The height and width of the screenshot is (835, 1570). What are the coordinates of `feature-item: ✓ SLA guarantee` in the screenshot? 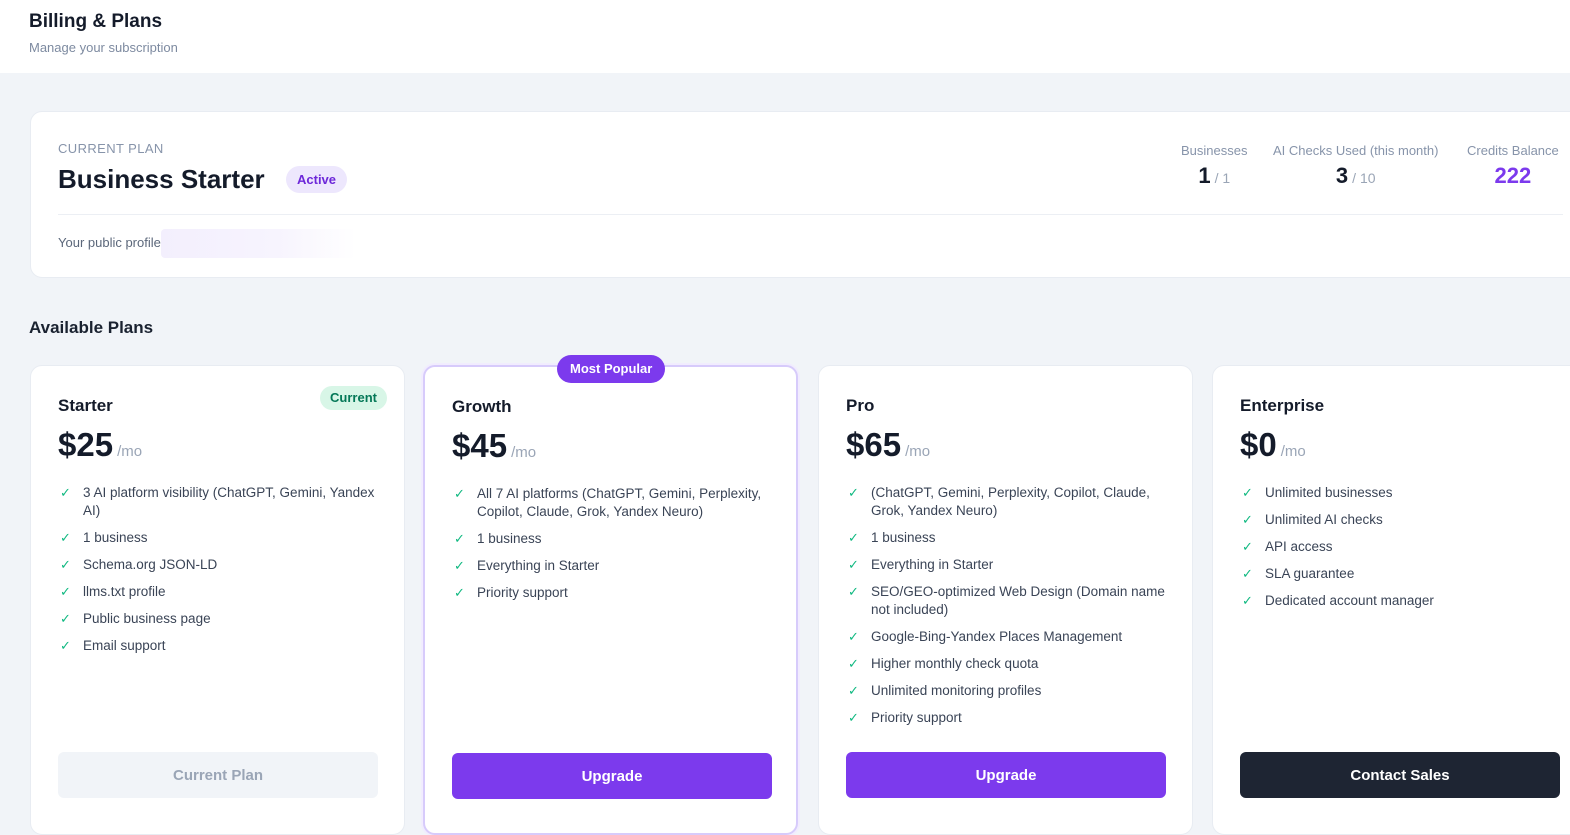 It's located at (1402, 574).